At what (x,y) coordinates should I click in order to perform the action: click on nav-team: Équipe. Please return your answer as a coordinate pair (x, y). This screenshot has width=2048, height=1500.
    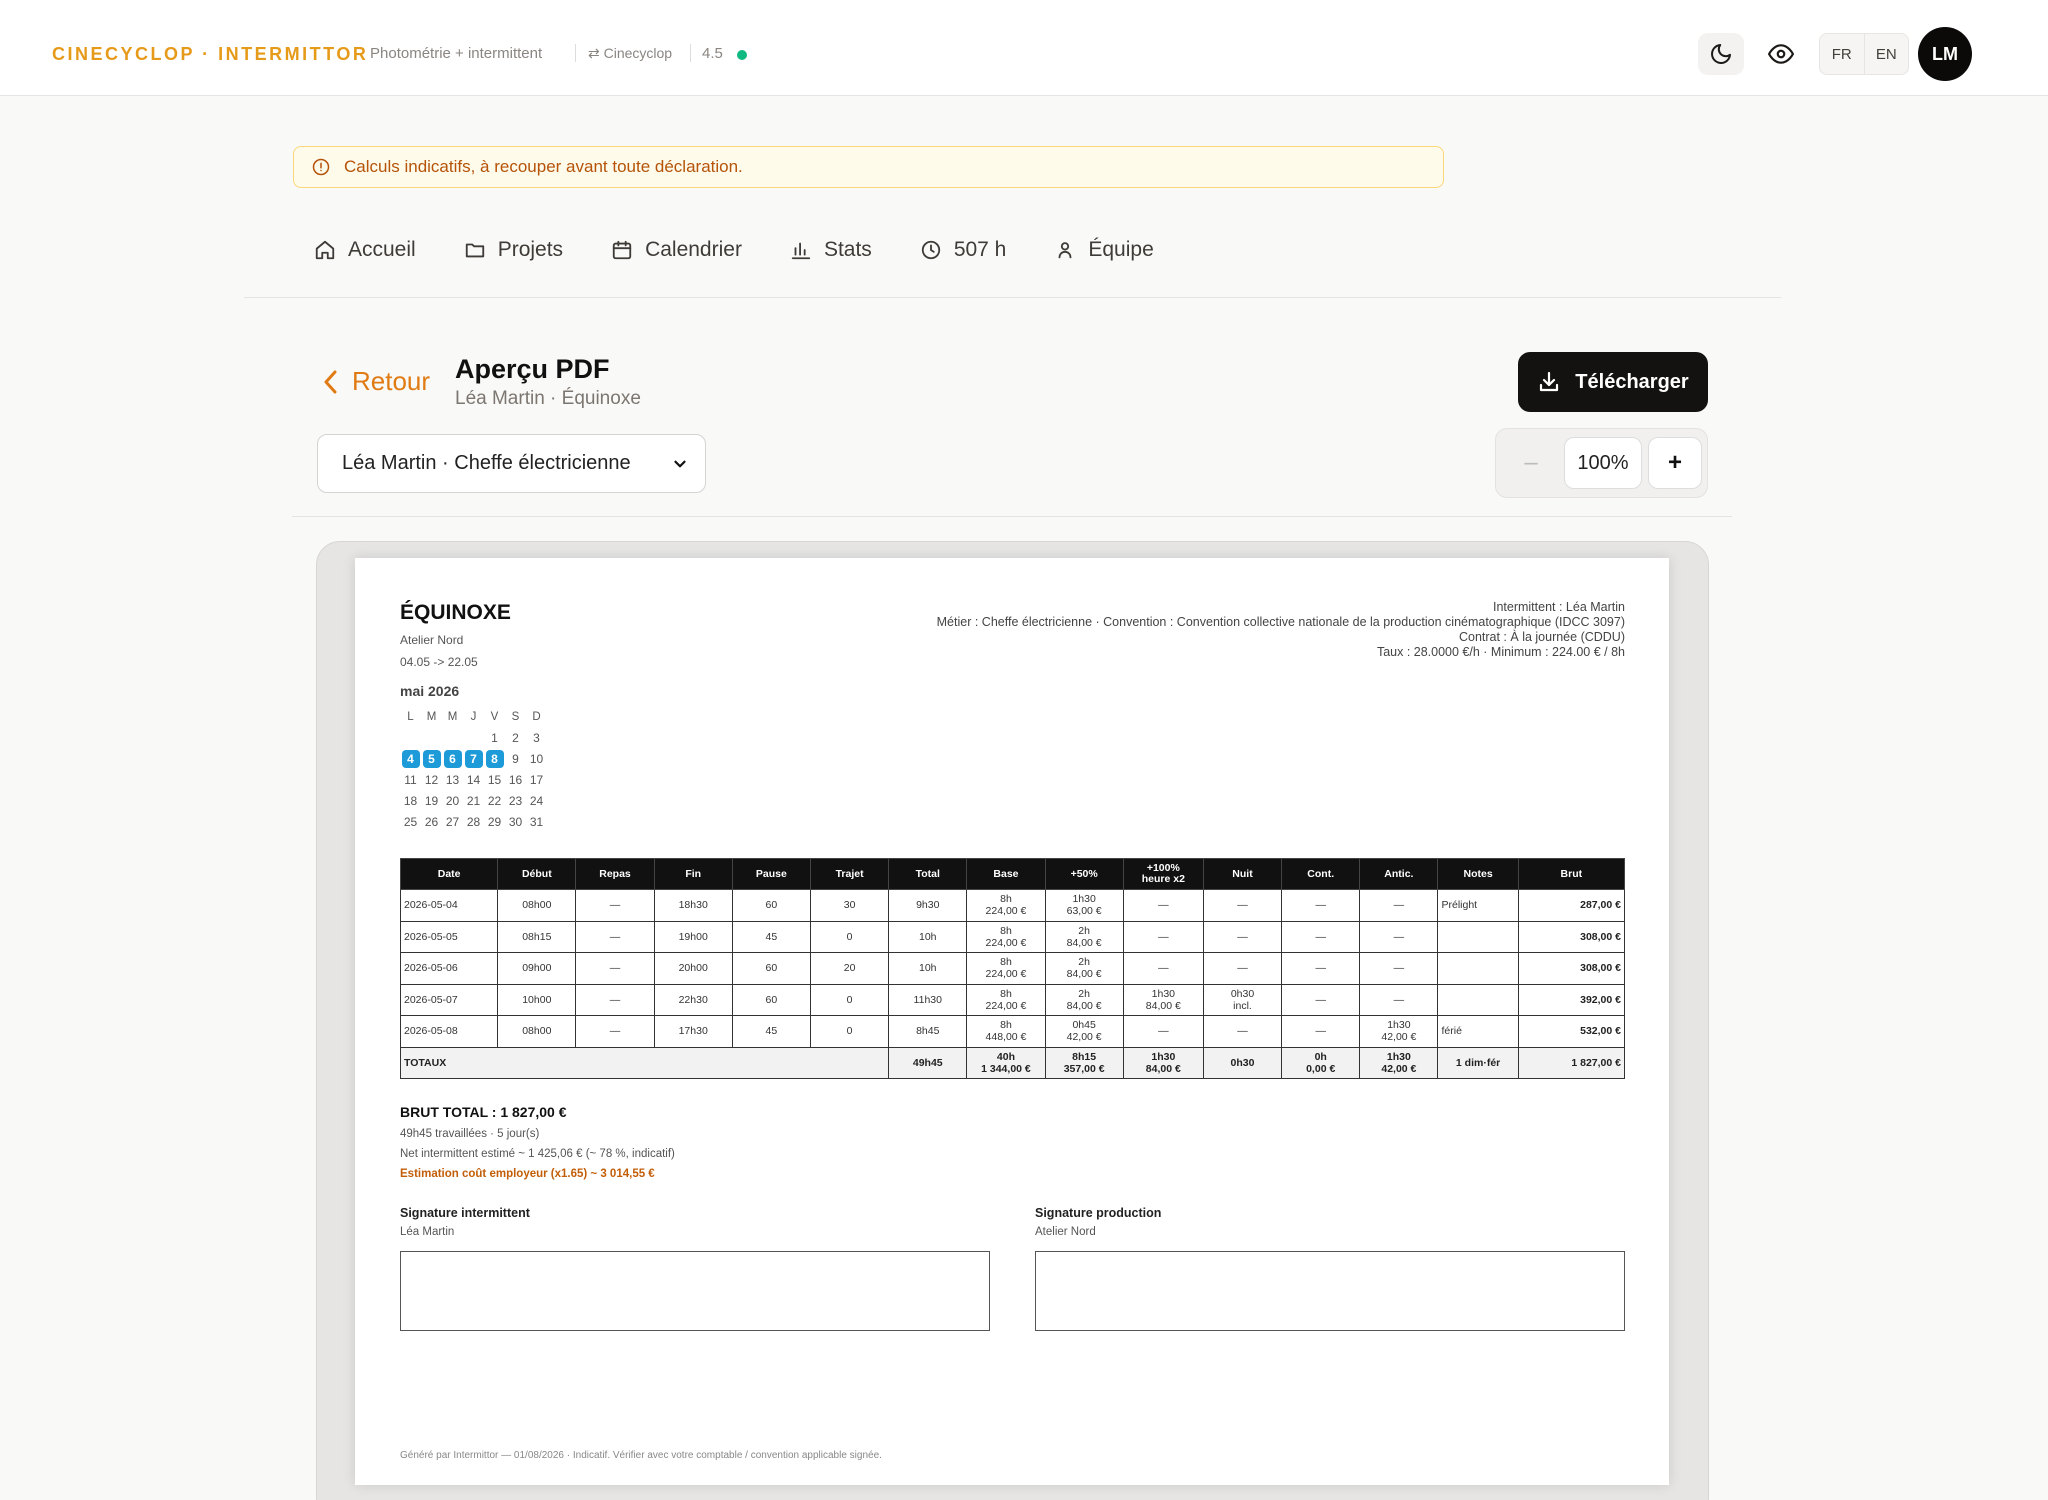
    Looking at the image, I should click on (1104, 250).